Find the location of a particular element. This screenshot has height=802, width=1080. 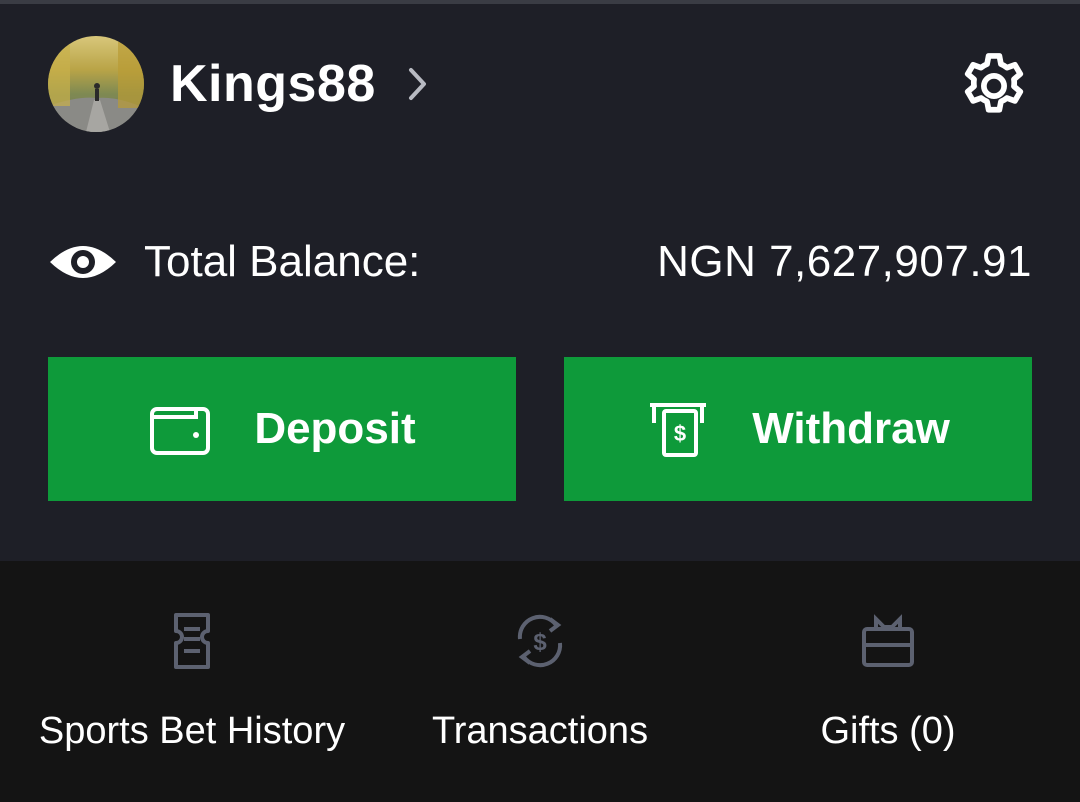

withdraw-button: $ Withdraw is located at coordinates (798, 429).